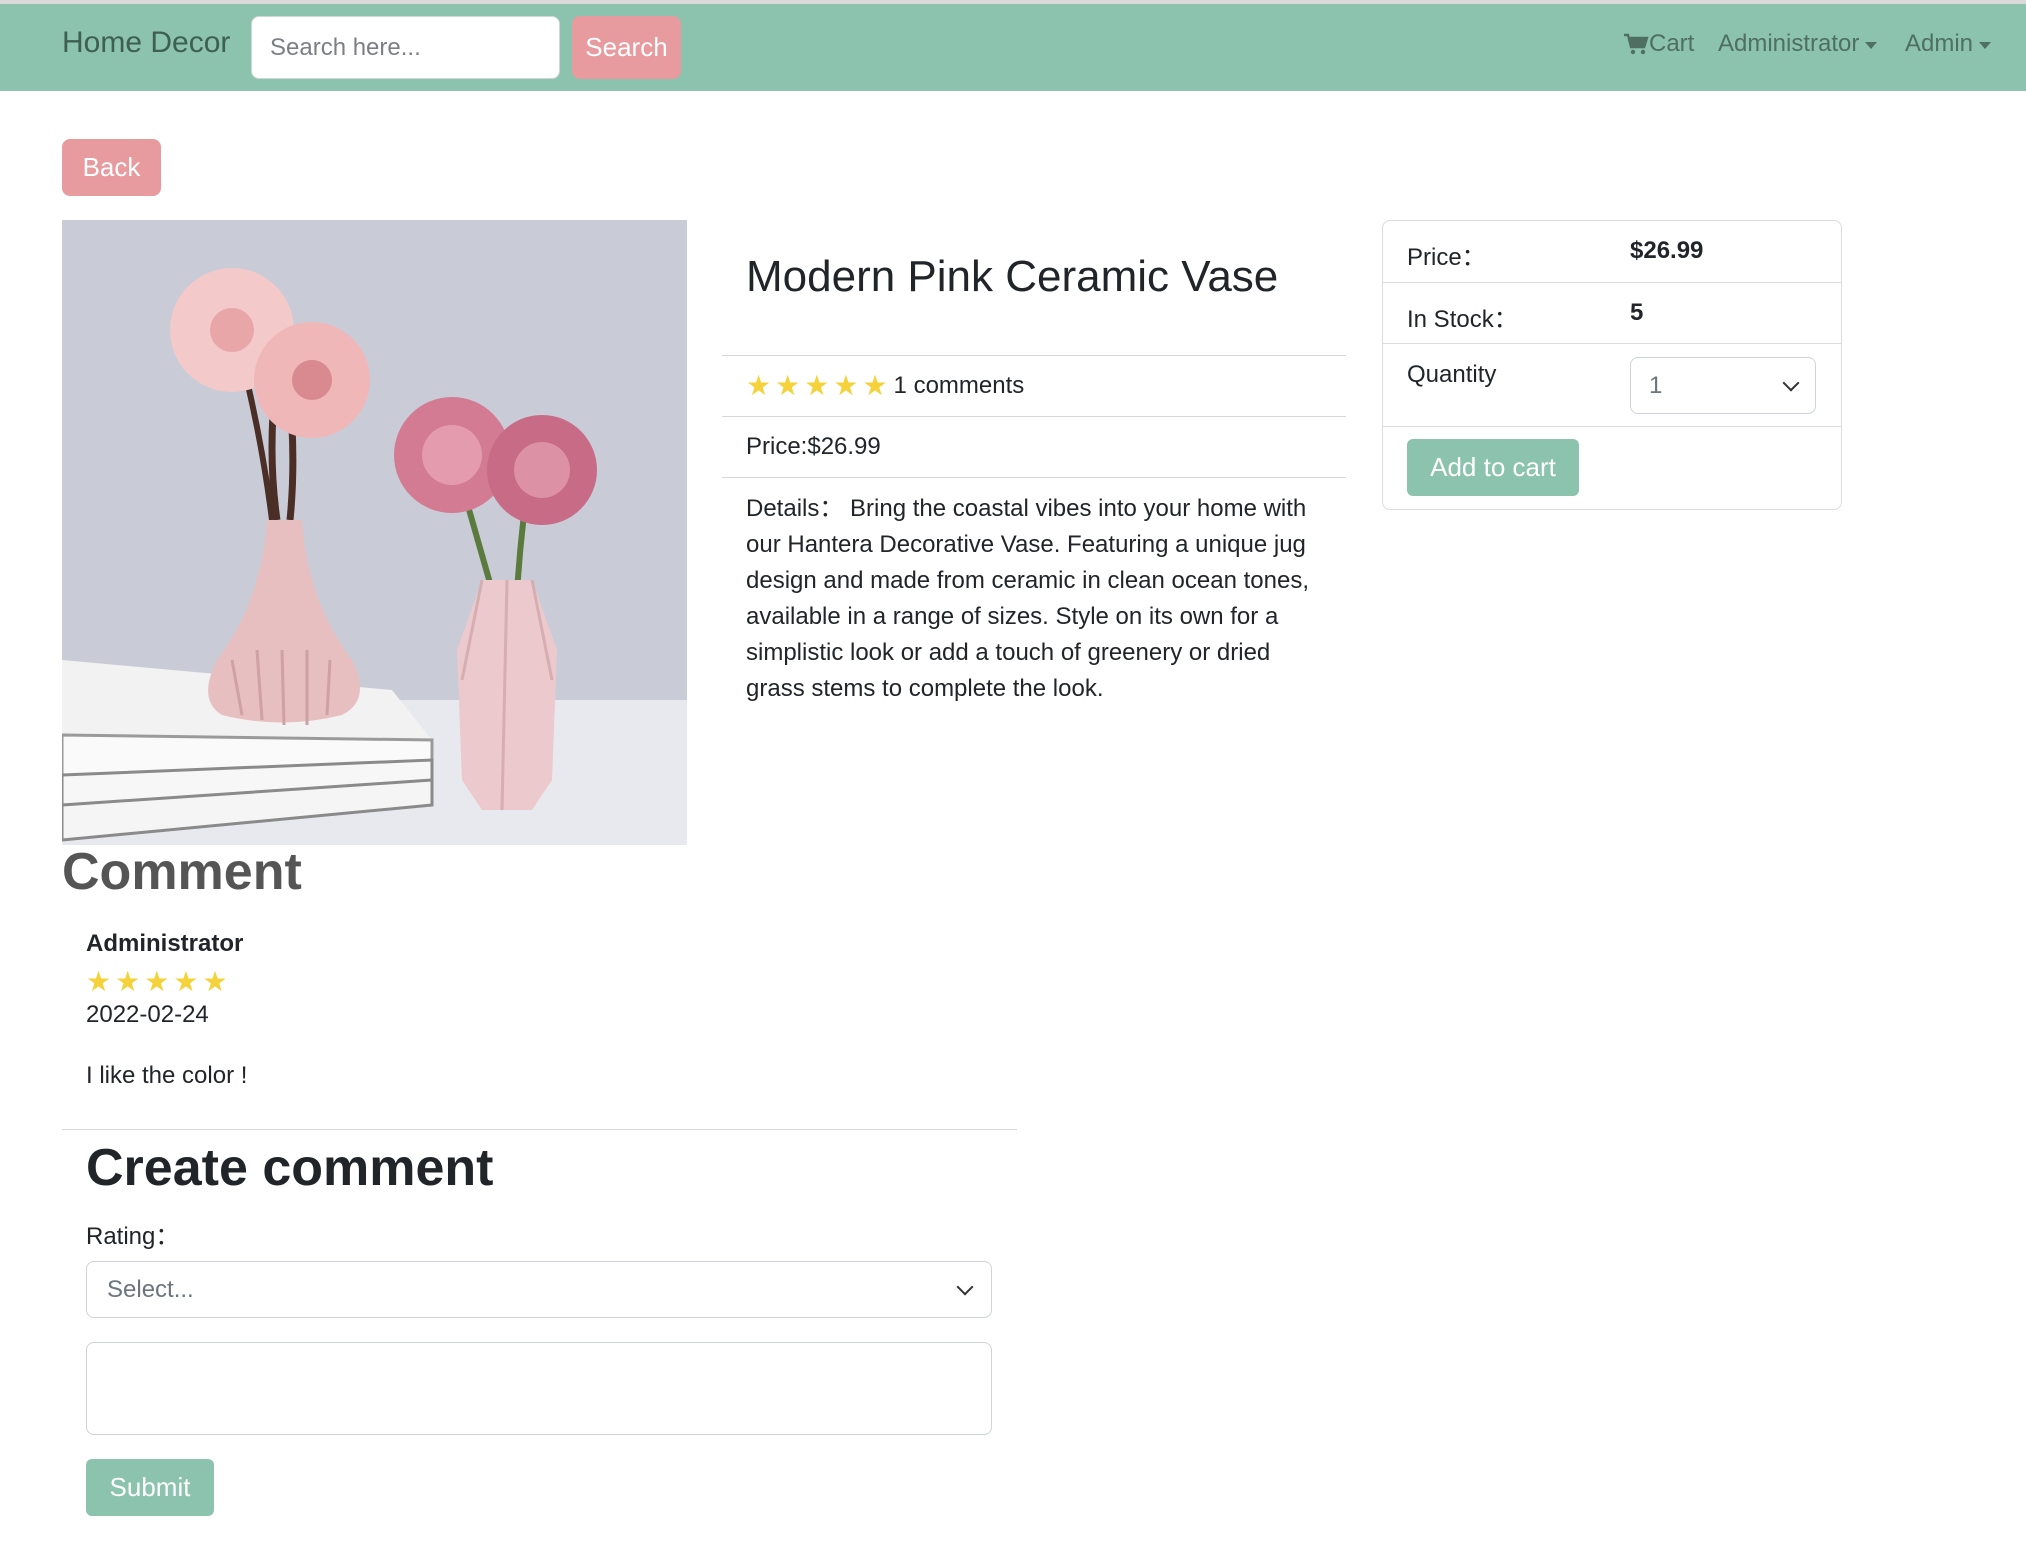 The width and height of the screenshot is (2026, 1554). What do you see at coordinates (167, 1075) in the screenshot?
I see `comment-text: I like the color !` at bounding box center [167, 1075].